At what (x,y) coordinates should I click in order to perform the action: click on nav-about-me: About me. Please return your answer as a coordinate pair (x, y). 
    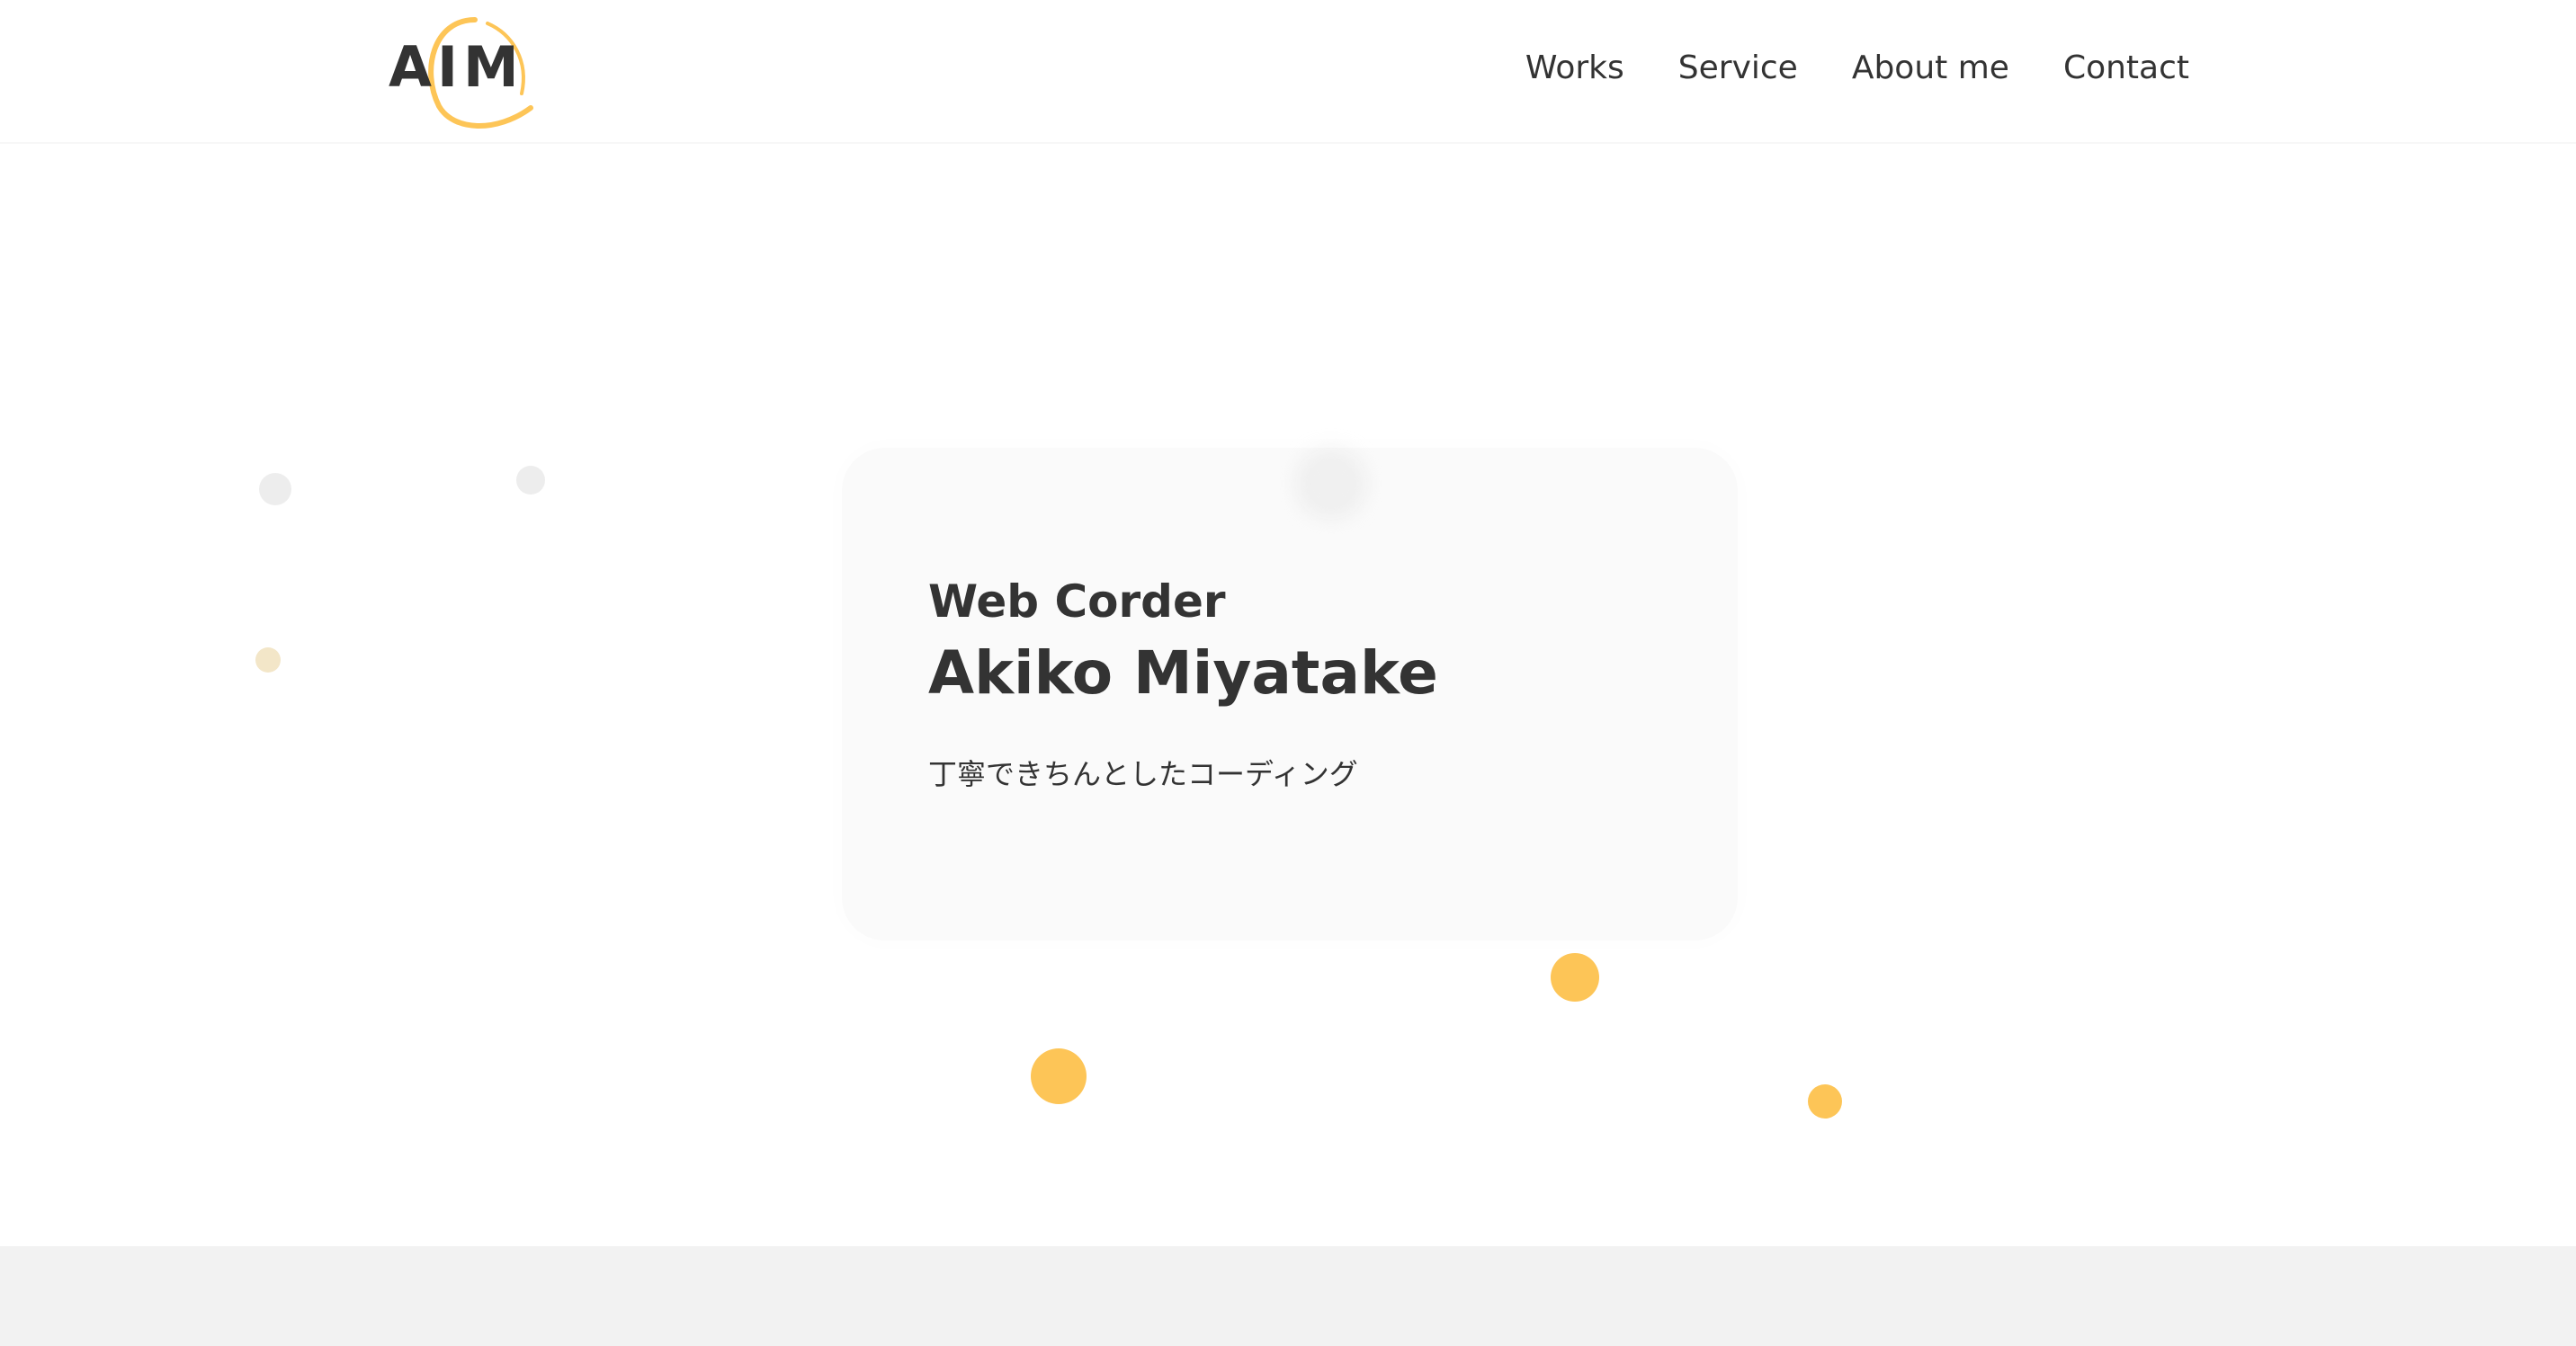
    Looking at the image, I should click on (1930, 68).